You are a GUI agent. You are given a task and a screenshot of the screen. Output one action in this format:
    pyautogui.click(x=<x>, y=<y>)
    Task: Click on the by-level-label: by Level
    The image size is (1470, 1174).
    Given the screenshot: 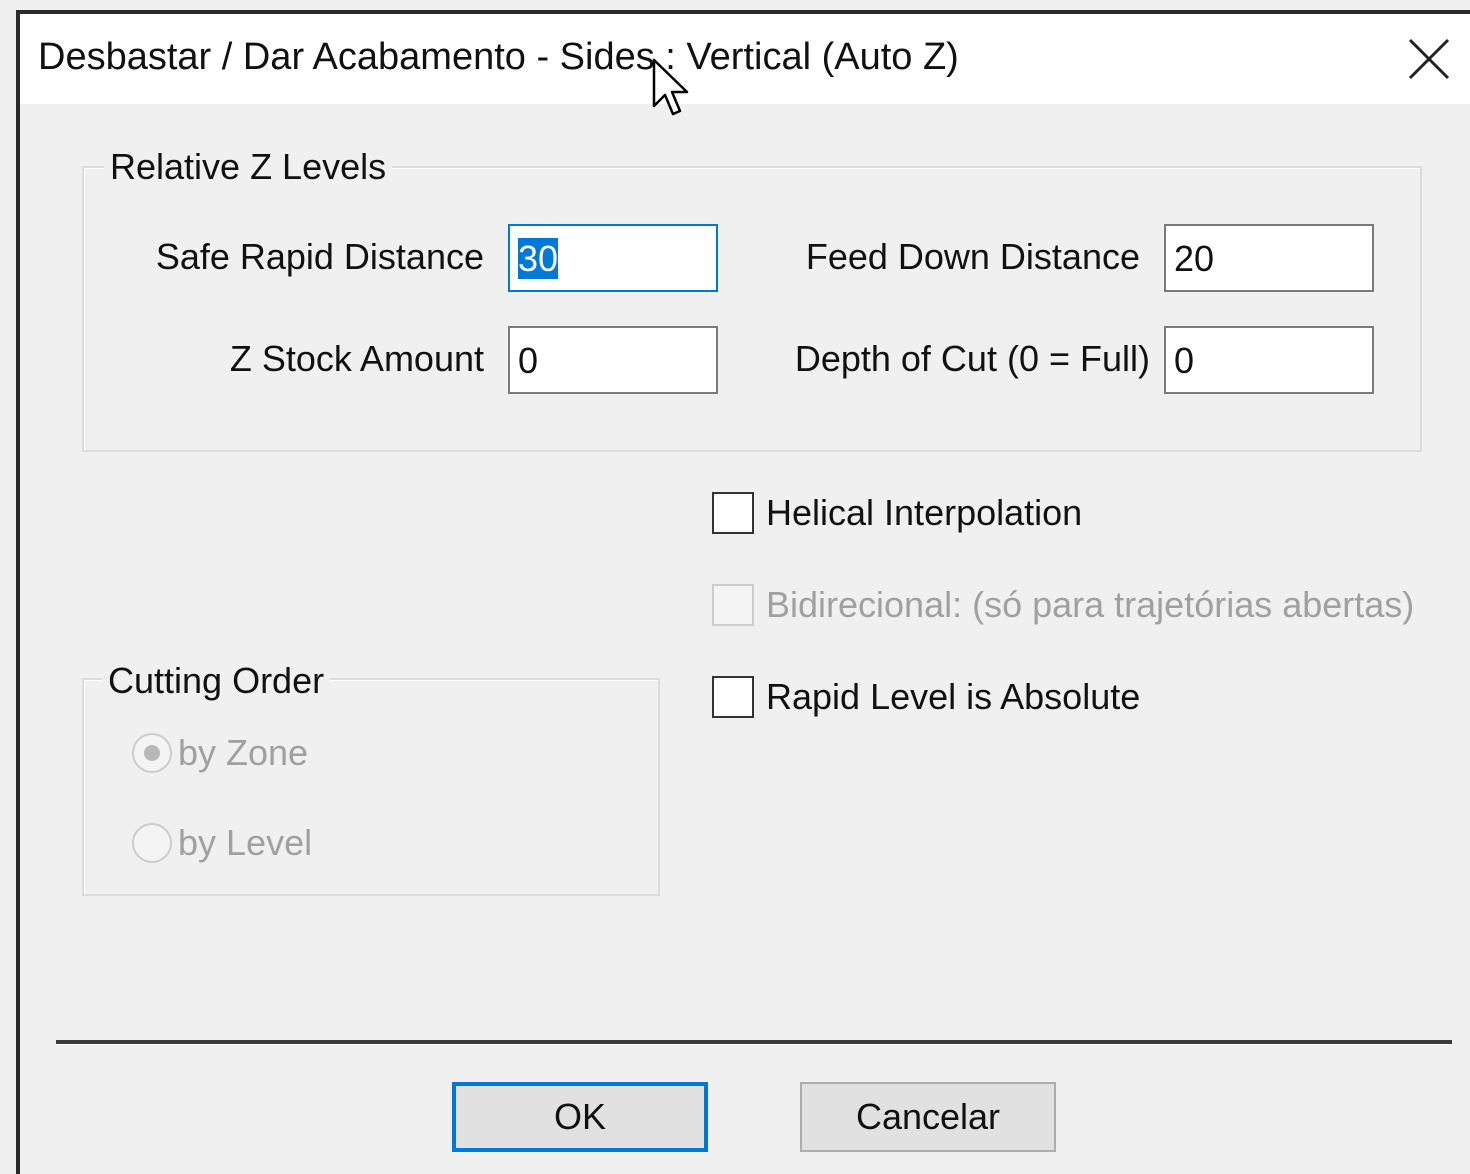 What is the action you would take?
    pyautogui.click(x=245, y=842)
    